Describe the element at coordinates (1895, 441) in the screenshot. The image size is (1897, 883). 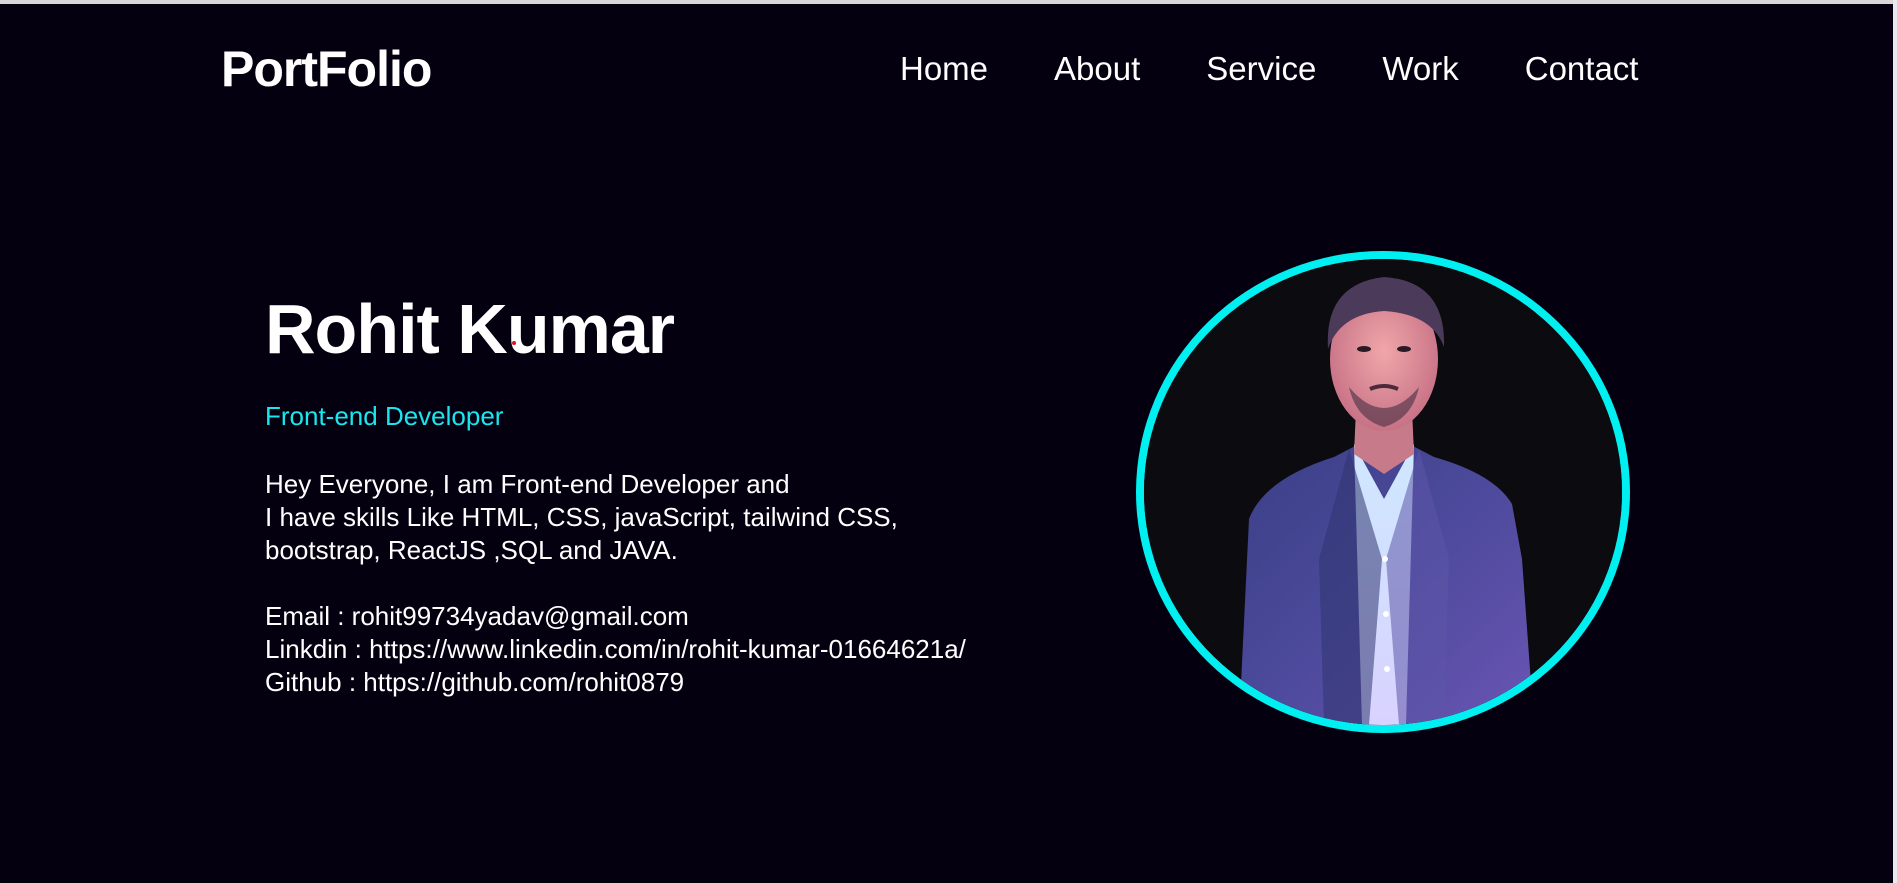
I see `window-right-border` at that location.